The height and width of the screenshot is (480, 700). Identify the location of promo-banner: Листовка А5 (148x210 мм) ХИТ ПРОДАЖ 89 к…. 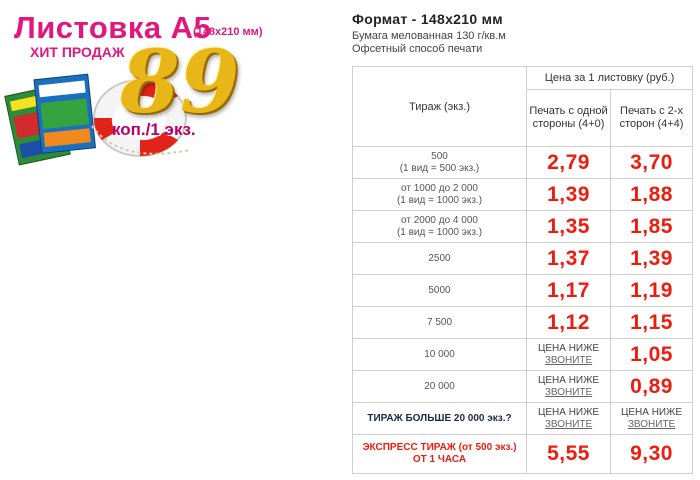
(142, 87).